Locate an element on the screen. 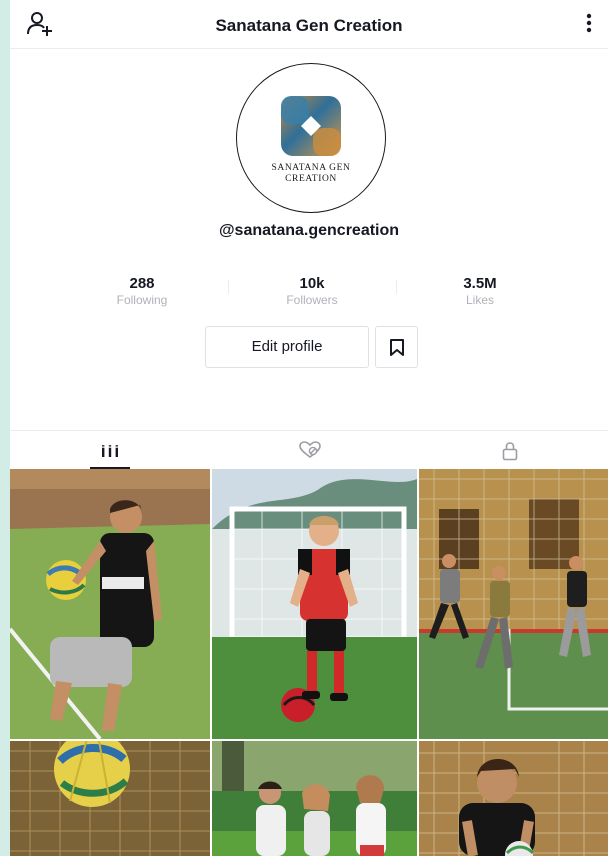 This screenshot has height=856, width=608. stat-followers: 10k Followers is located at coordinates (312, 291).